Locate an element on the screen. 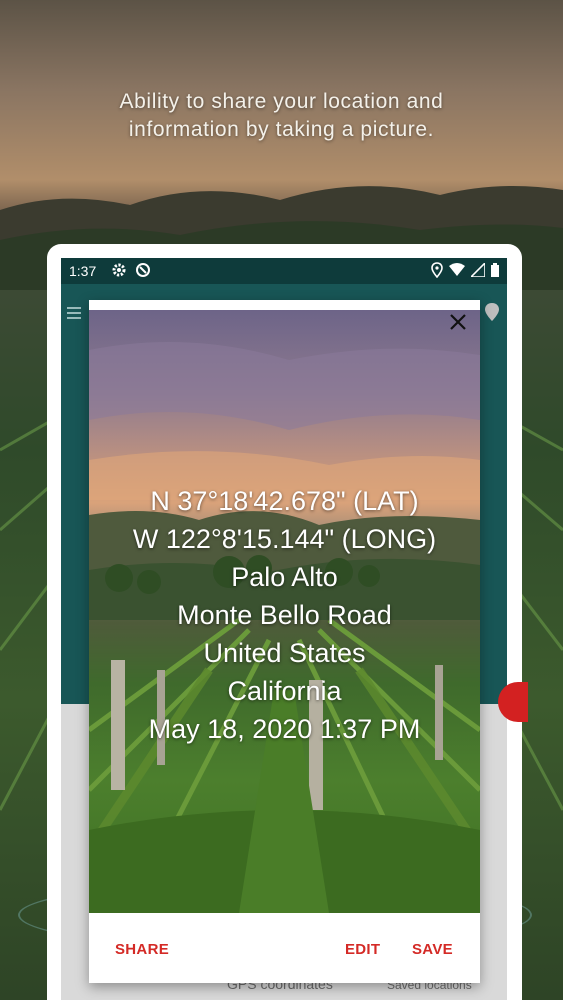 This screenshot has width=563, height=1000. close-icon is located at coordinates (458, 322).